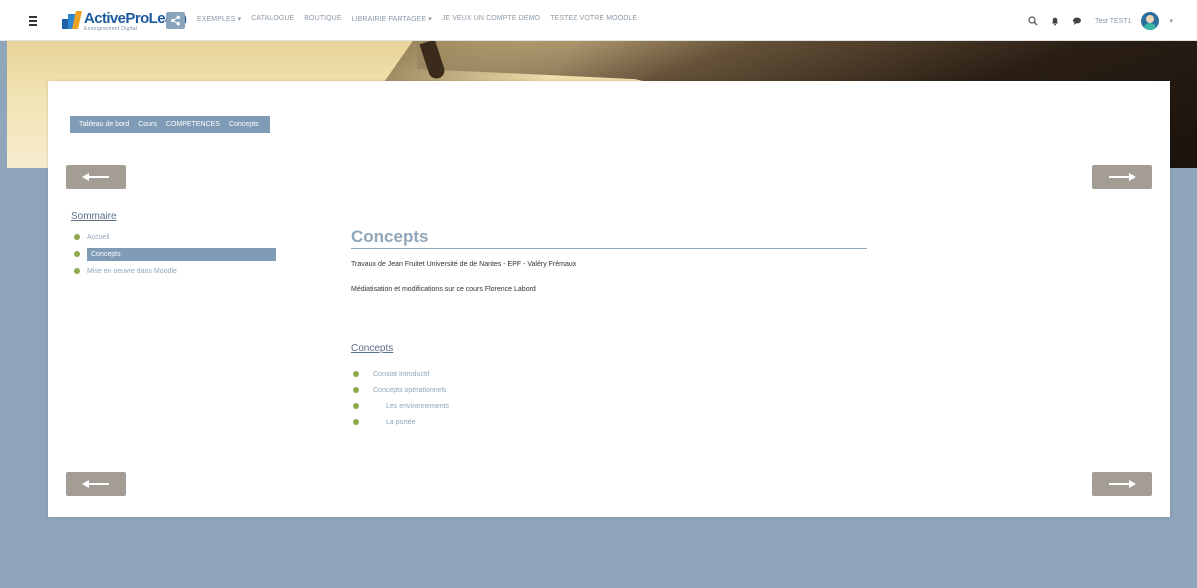 The width and height of the screenshot is (1197, 588). I want to click on user-menu-caret: ▾, so click(1171, 21).